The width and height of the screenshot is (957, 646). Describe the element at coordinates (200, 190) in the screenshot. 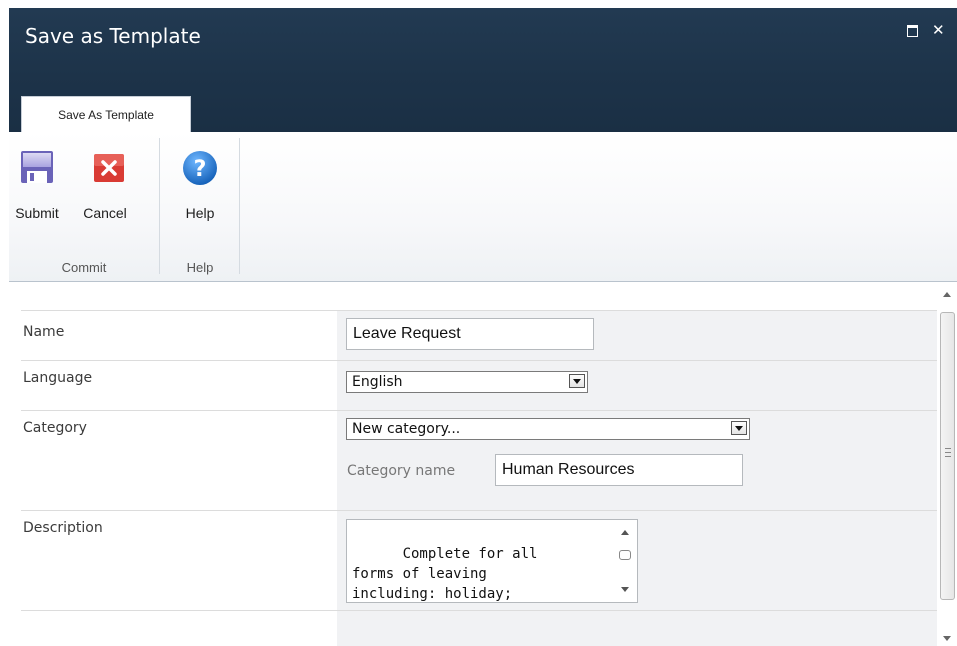

I see `help-button: ? Help` at that location.